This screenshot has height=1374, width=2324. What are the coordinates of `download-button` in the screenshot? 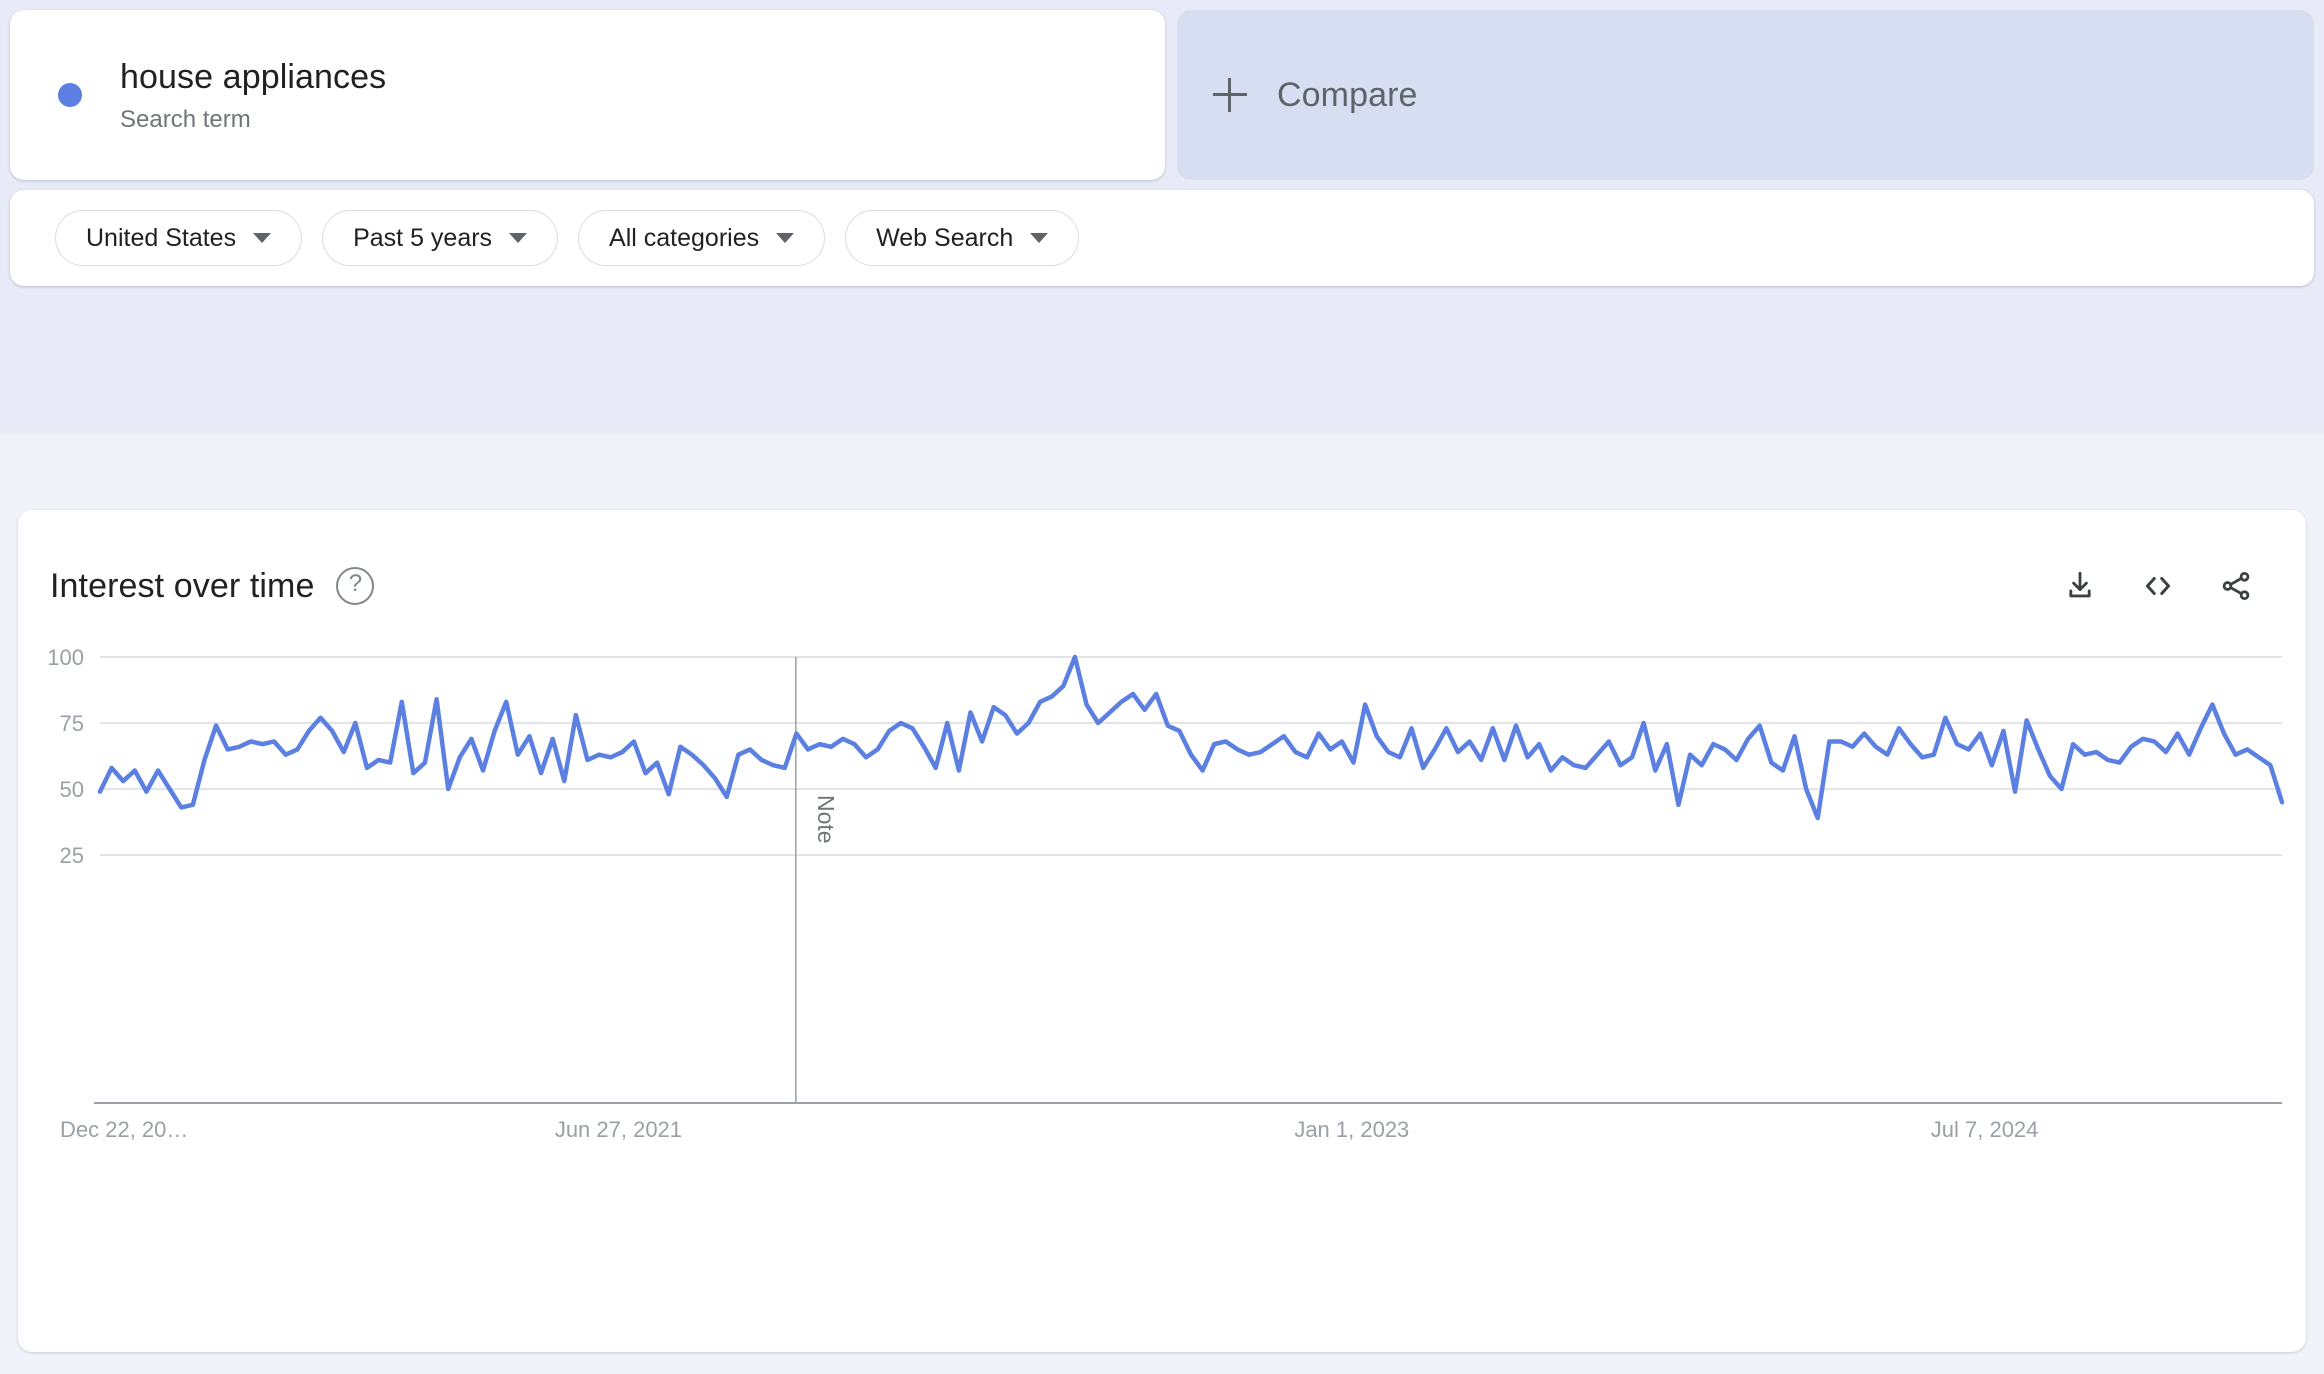 It's located at (2080, 586).